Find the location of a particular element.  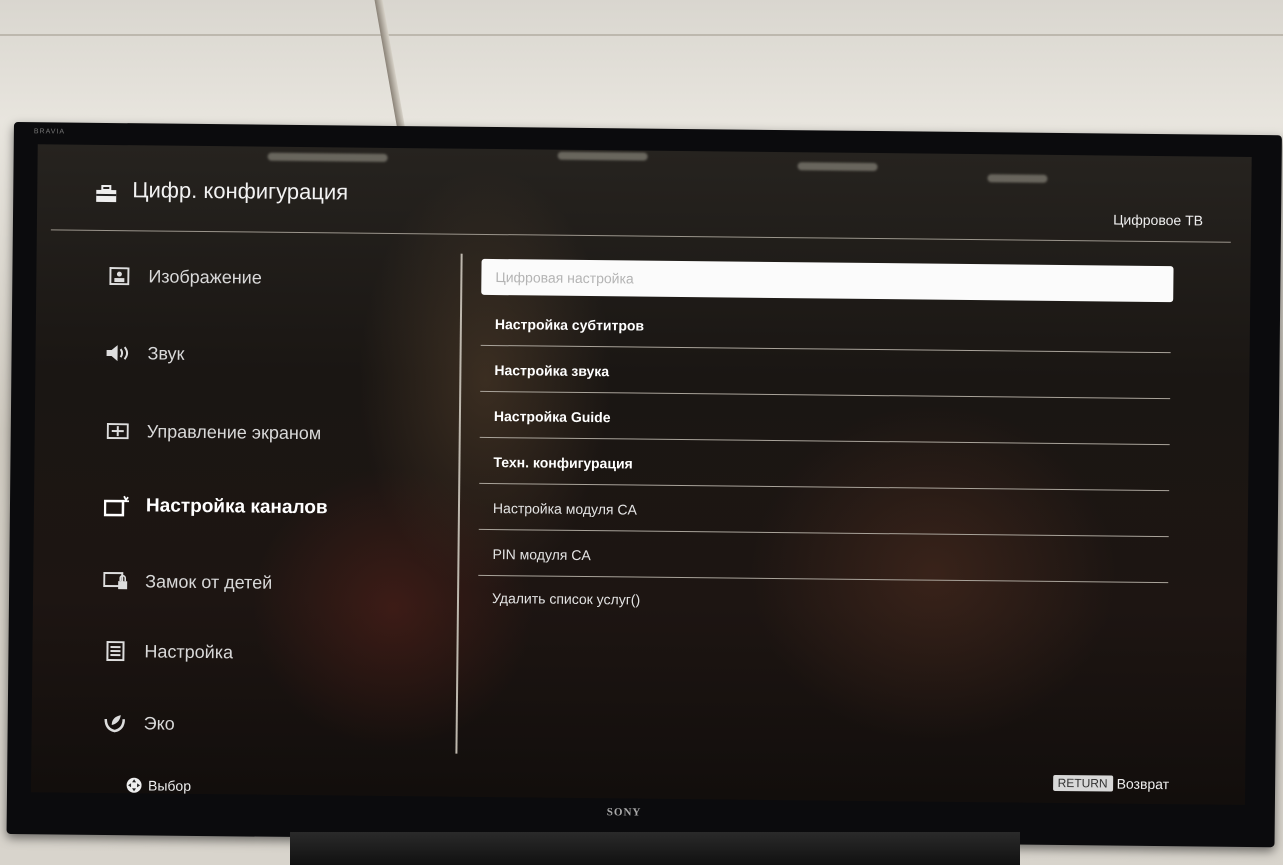

menu-item-label: Цифровая настройка is located at coordinates (564, 278).